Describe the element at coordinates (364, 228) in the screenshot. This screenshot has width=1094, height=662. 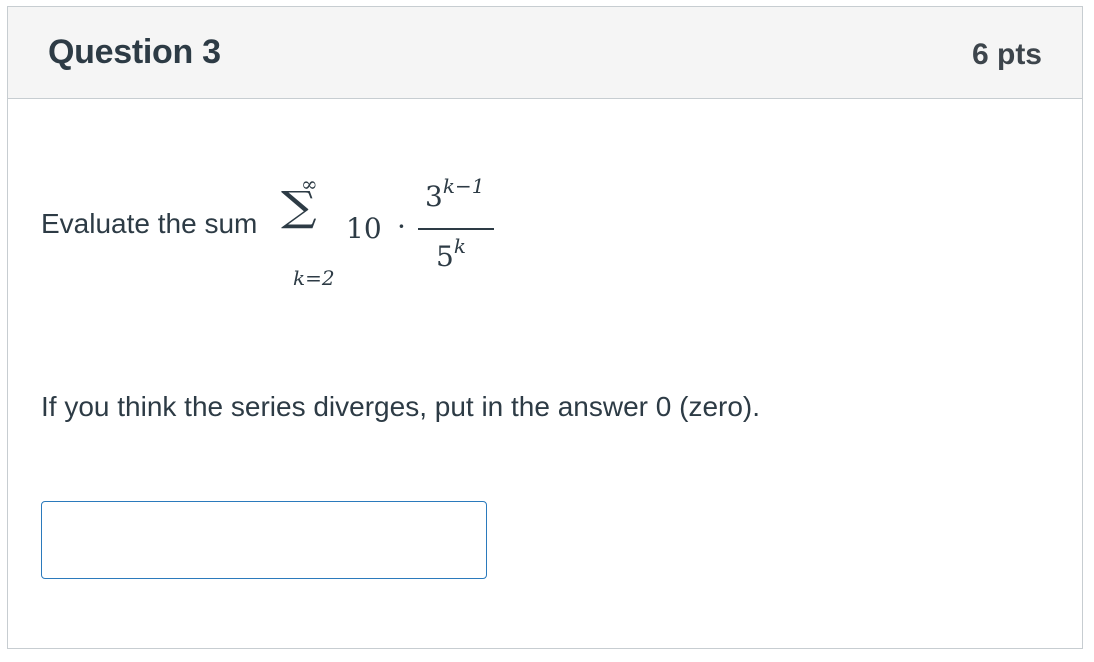
I see `coefficient: 10` at that location.